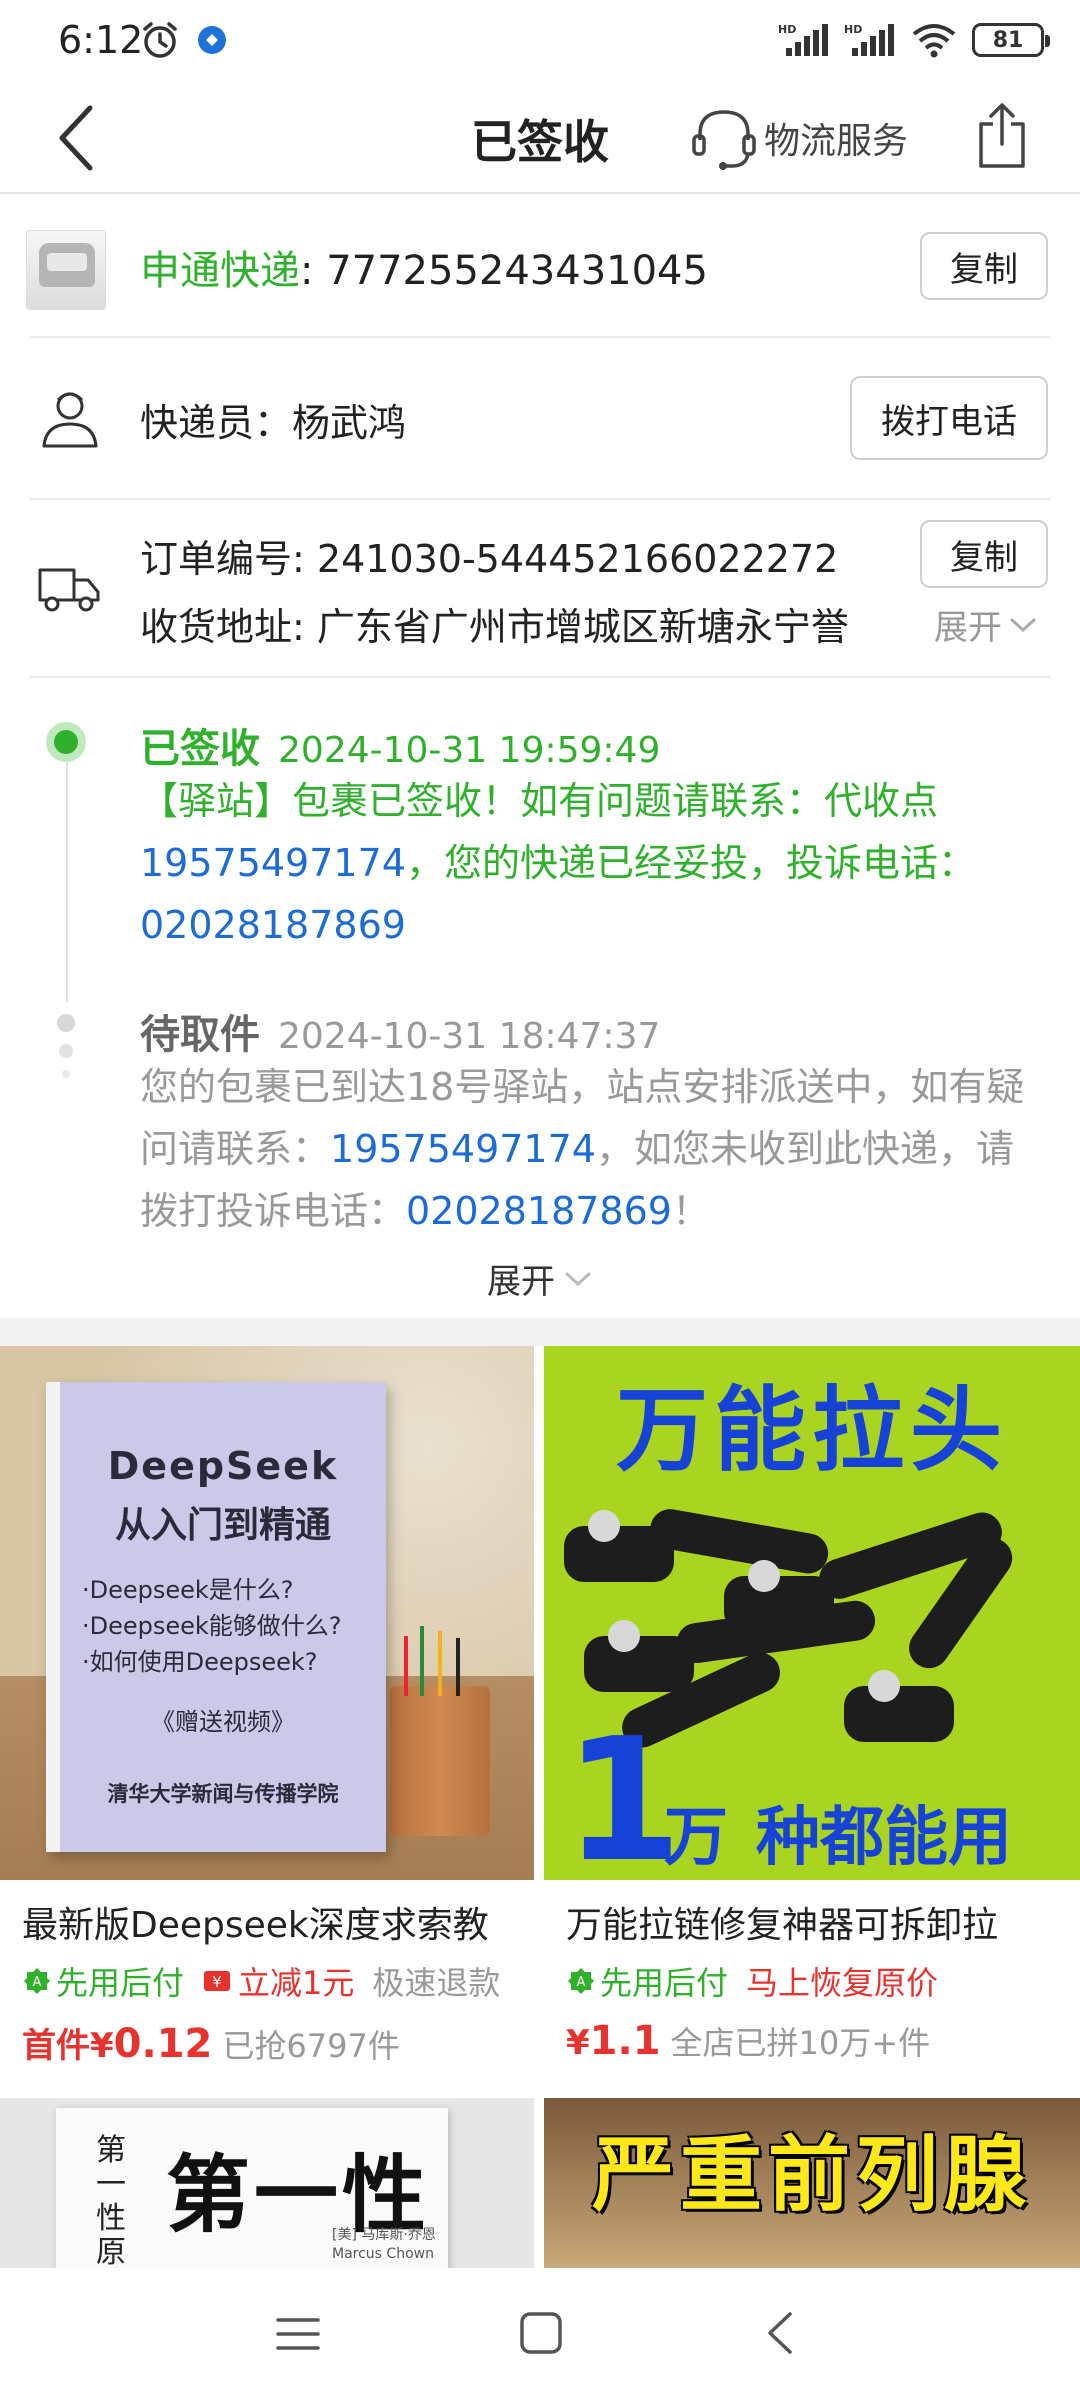  Describe the element at coordinates (255, 1925) in the screenshot. I see `product-title: 最新版Deepseek深度求索教` at that location.